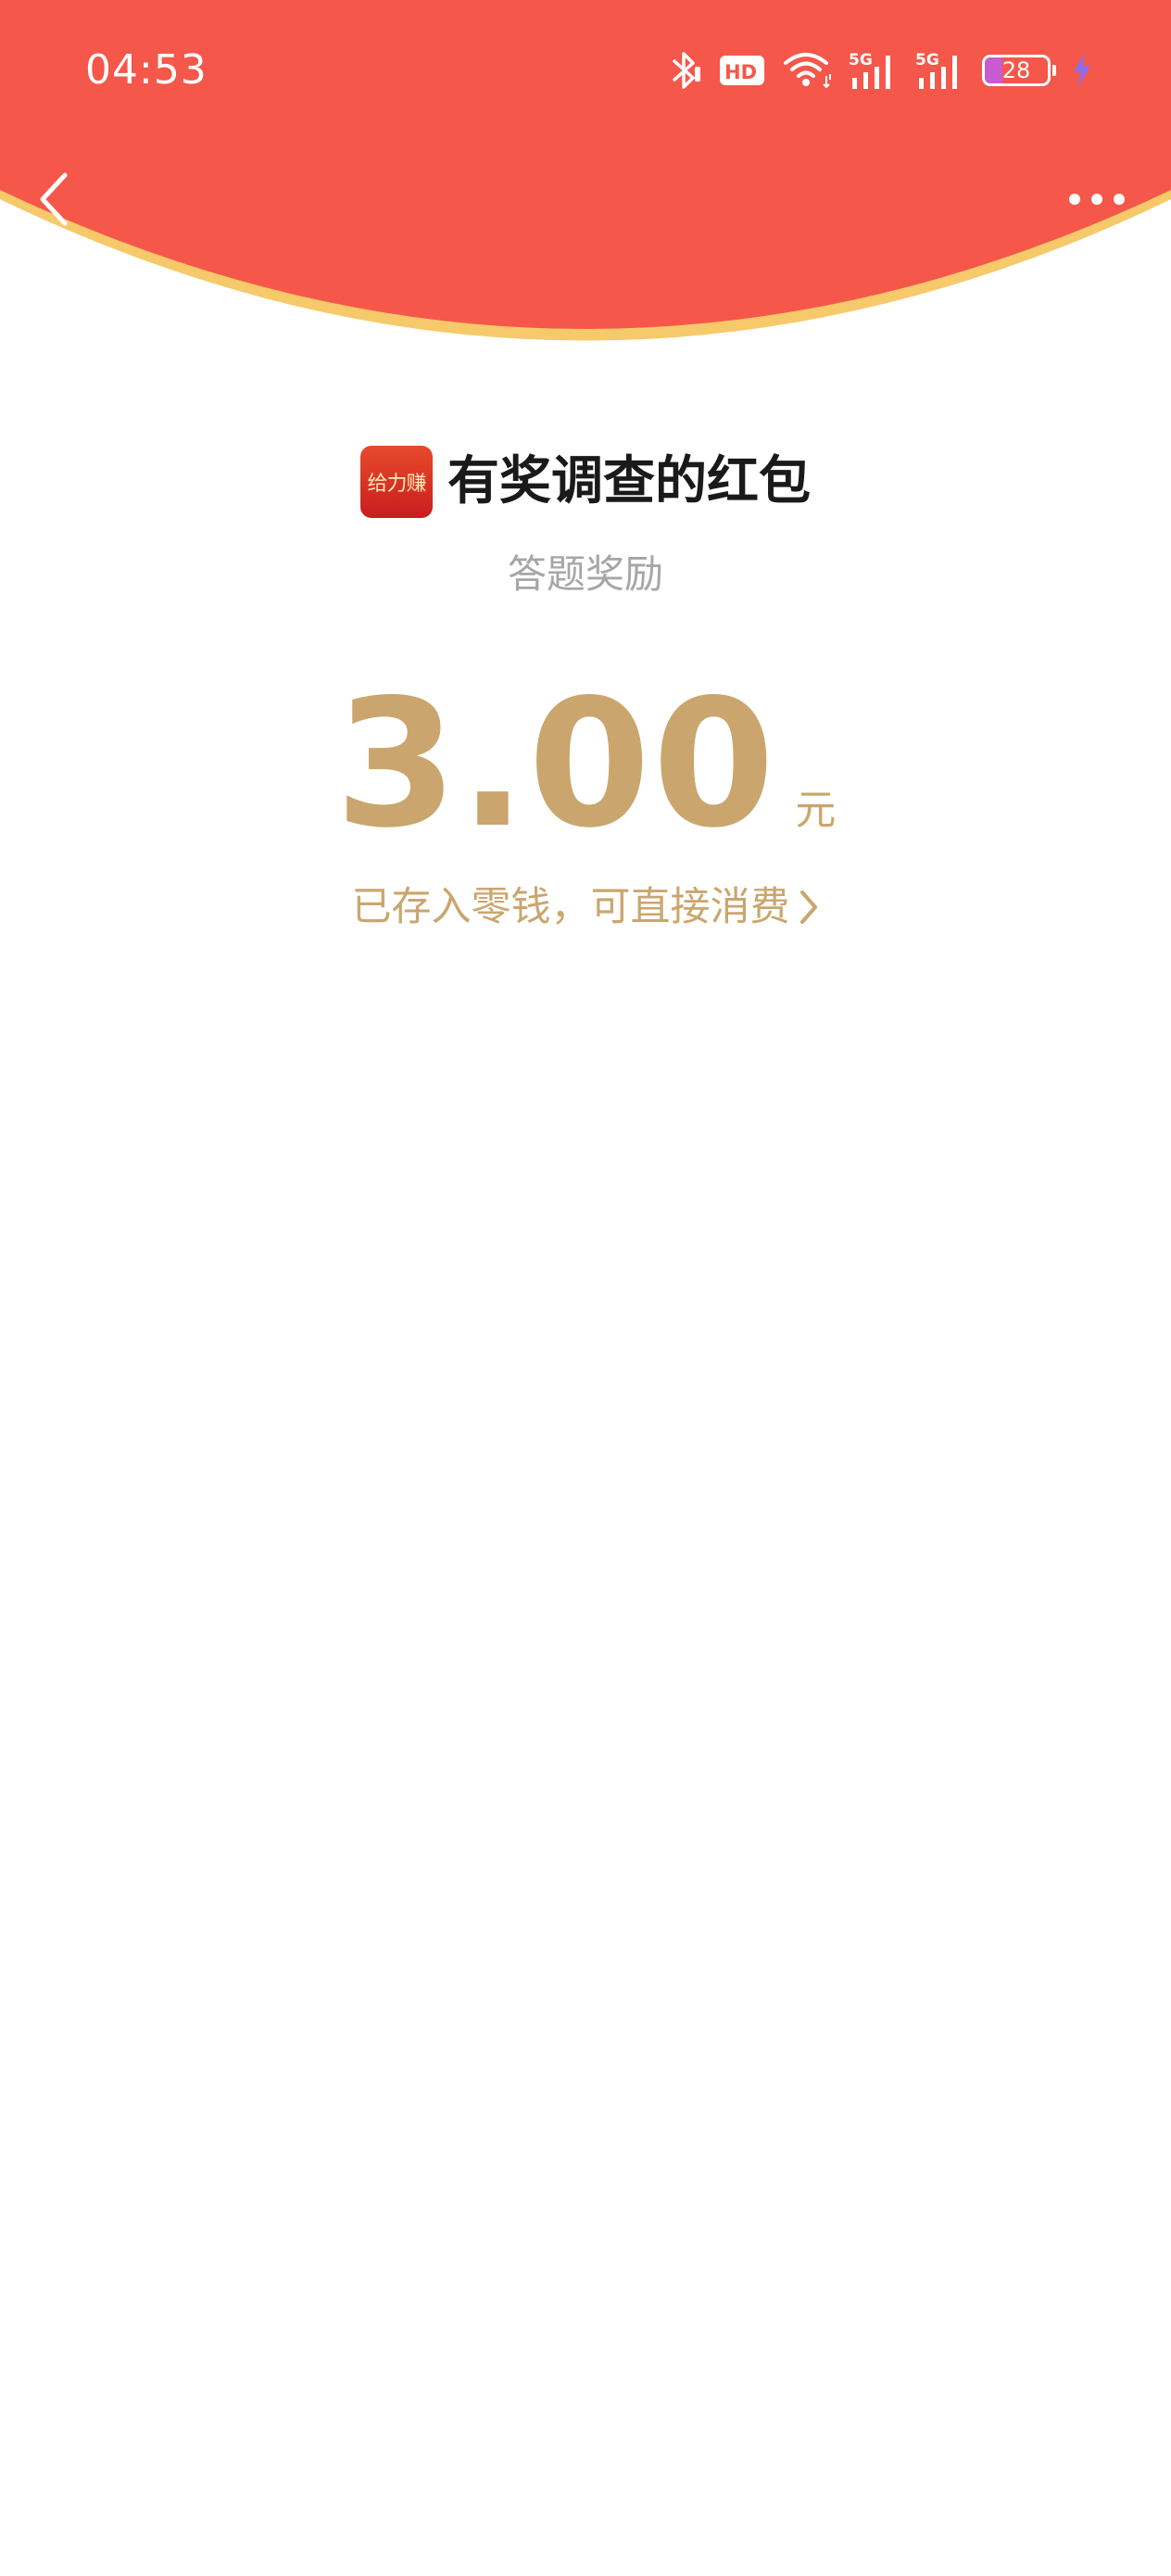  Describe the element at coordinates (147, 70) in the screenshot. I see `status-time: 04:53` at that location.